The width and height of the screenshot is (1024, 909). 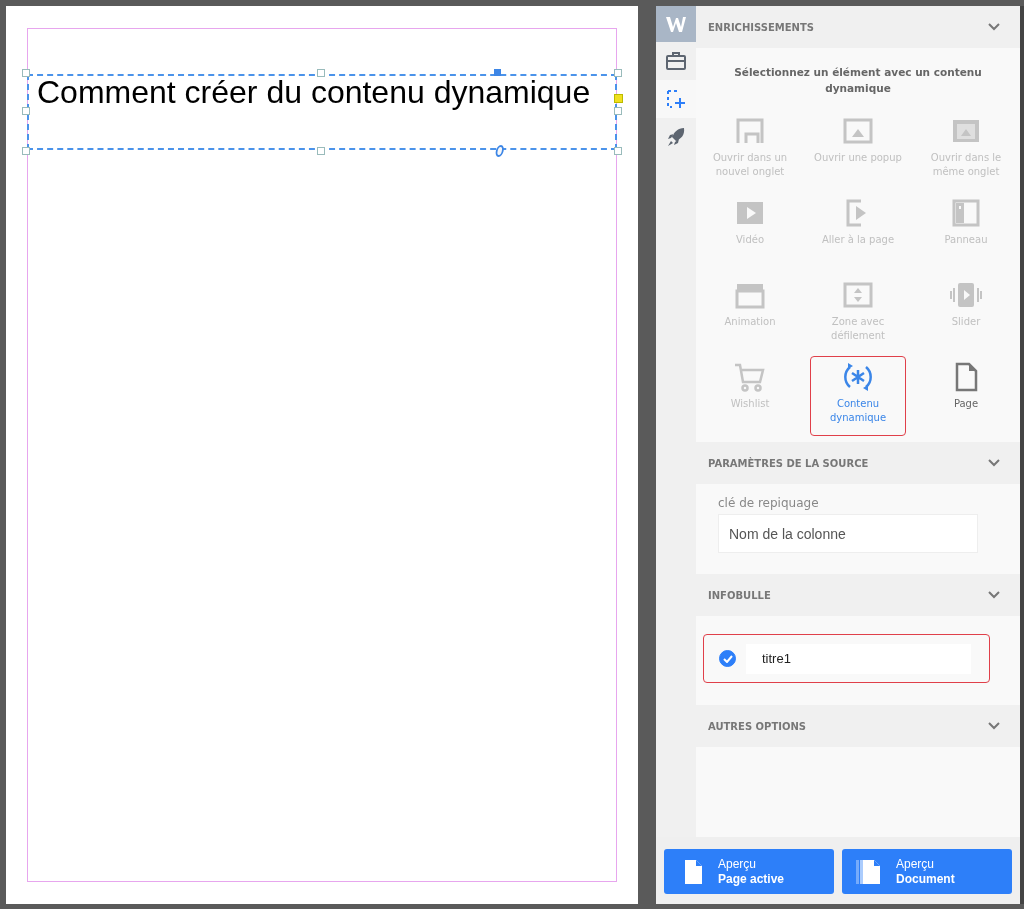 I want to click on input-field: titre1, so click(x=858, y=658).